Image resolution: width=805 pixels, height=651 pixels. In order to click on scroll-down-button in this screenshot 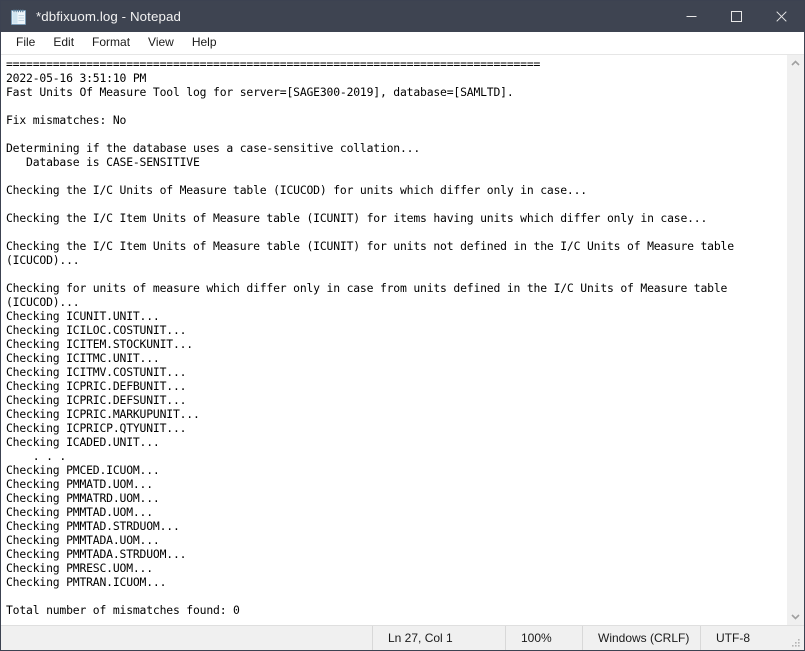, I will do `click(795, 616)`.